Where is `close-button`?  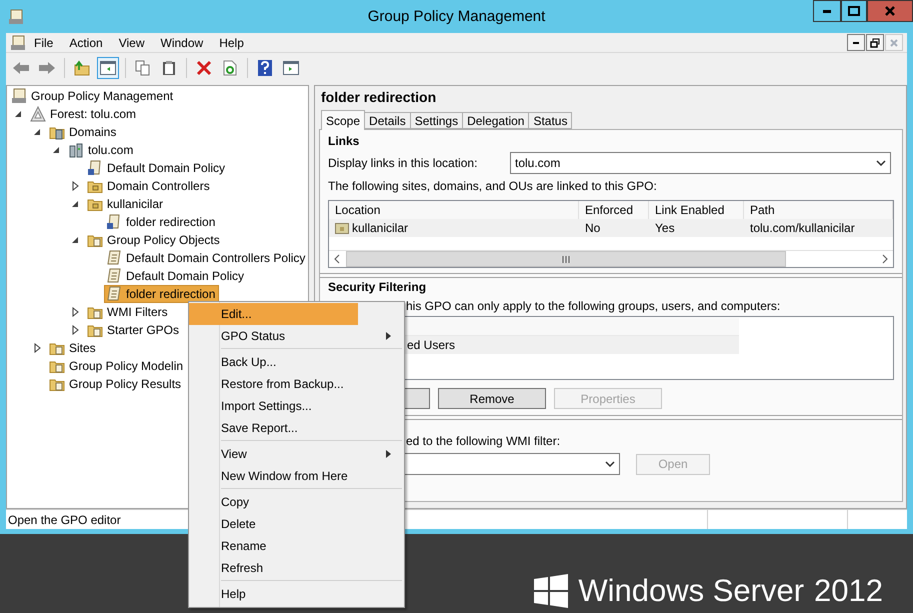
close-button is located at coordinates (890, 11).